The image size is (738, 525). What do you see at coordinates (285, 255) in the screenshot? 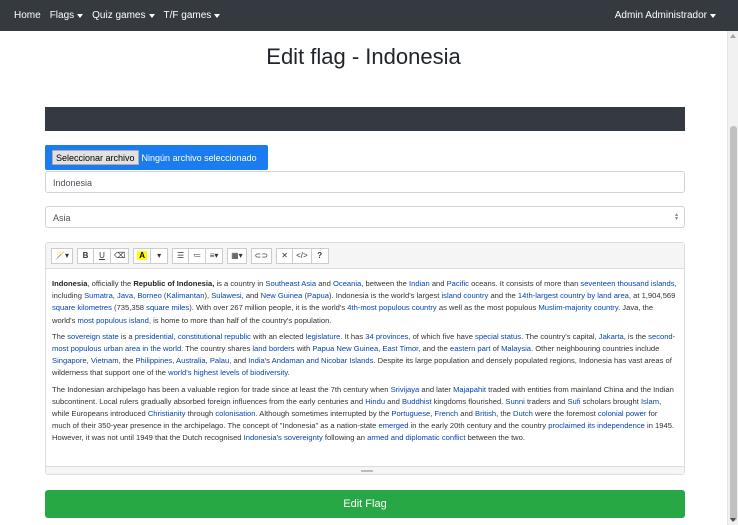
I see `fullscreen-icon: ✕` at bounding box center [285, 255].